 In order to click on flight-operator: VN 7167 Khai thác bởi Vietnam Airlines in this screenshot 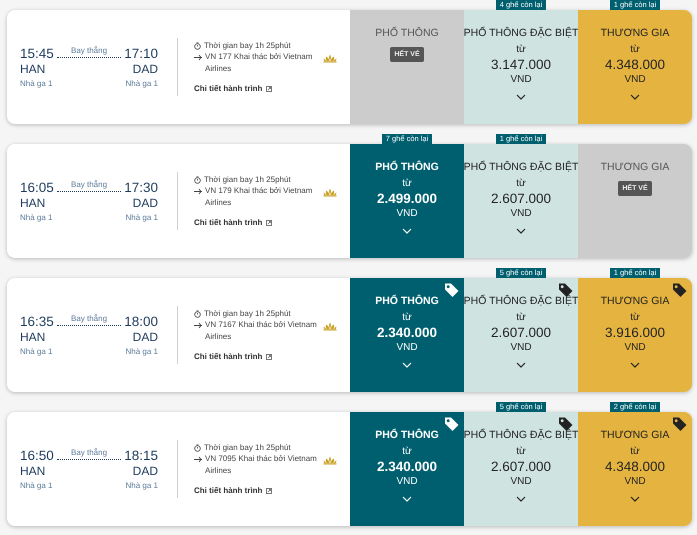, I will do `click(261, 331)`.